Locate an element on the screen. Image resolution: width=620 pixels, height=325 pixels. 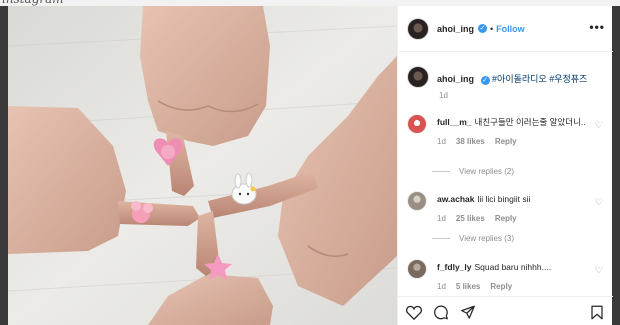
caption-time: 1d is located at coordinates (443, 95).